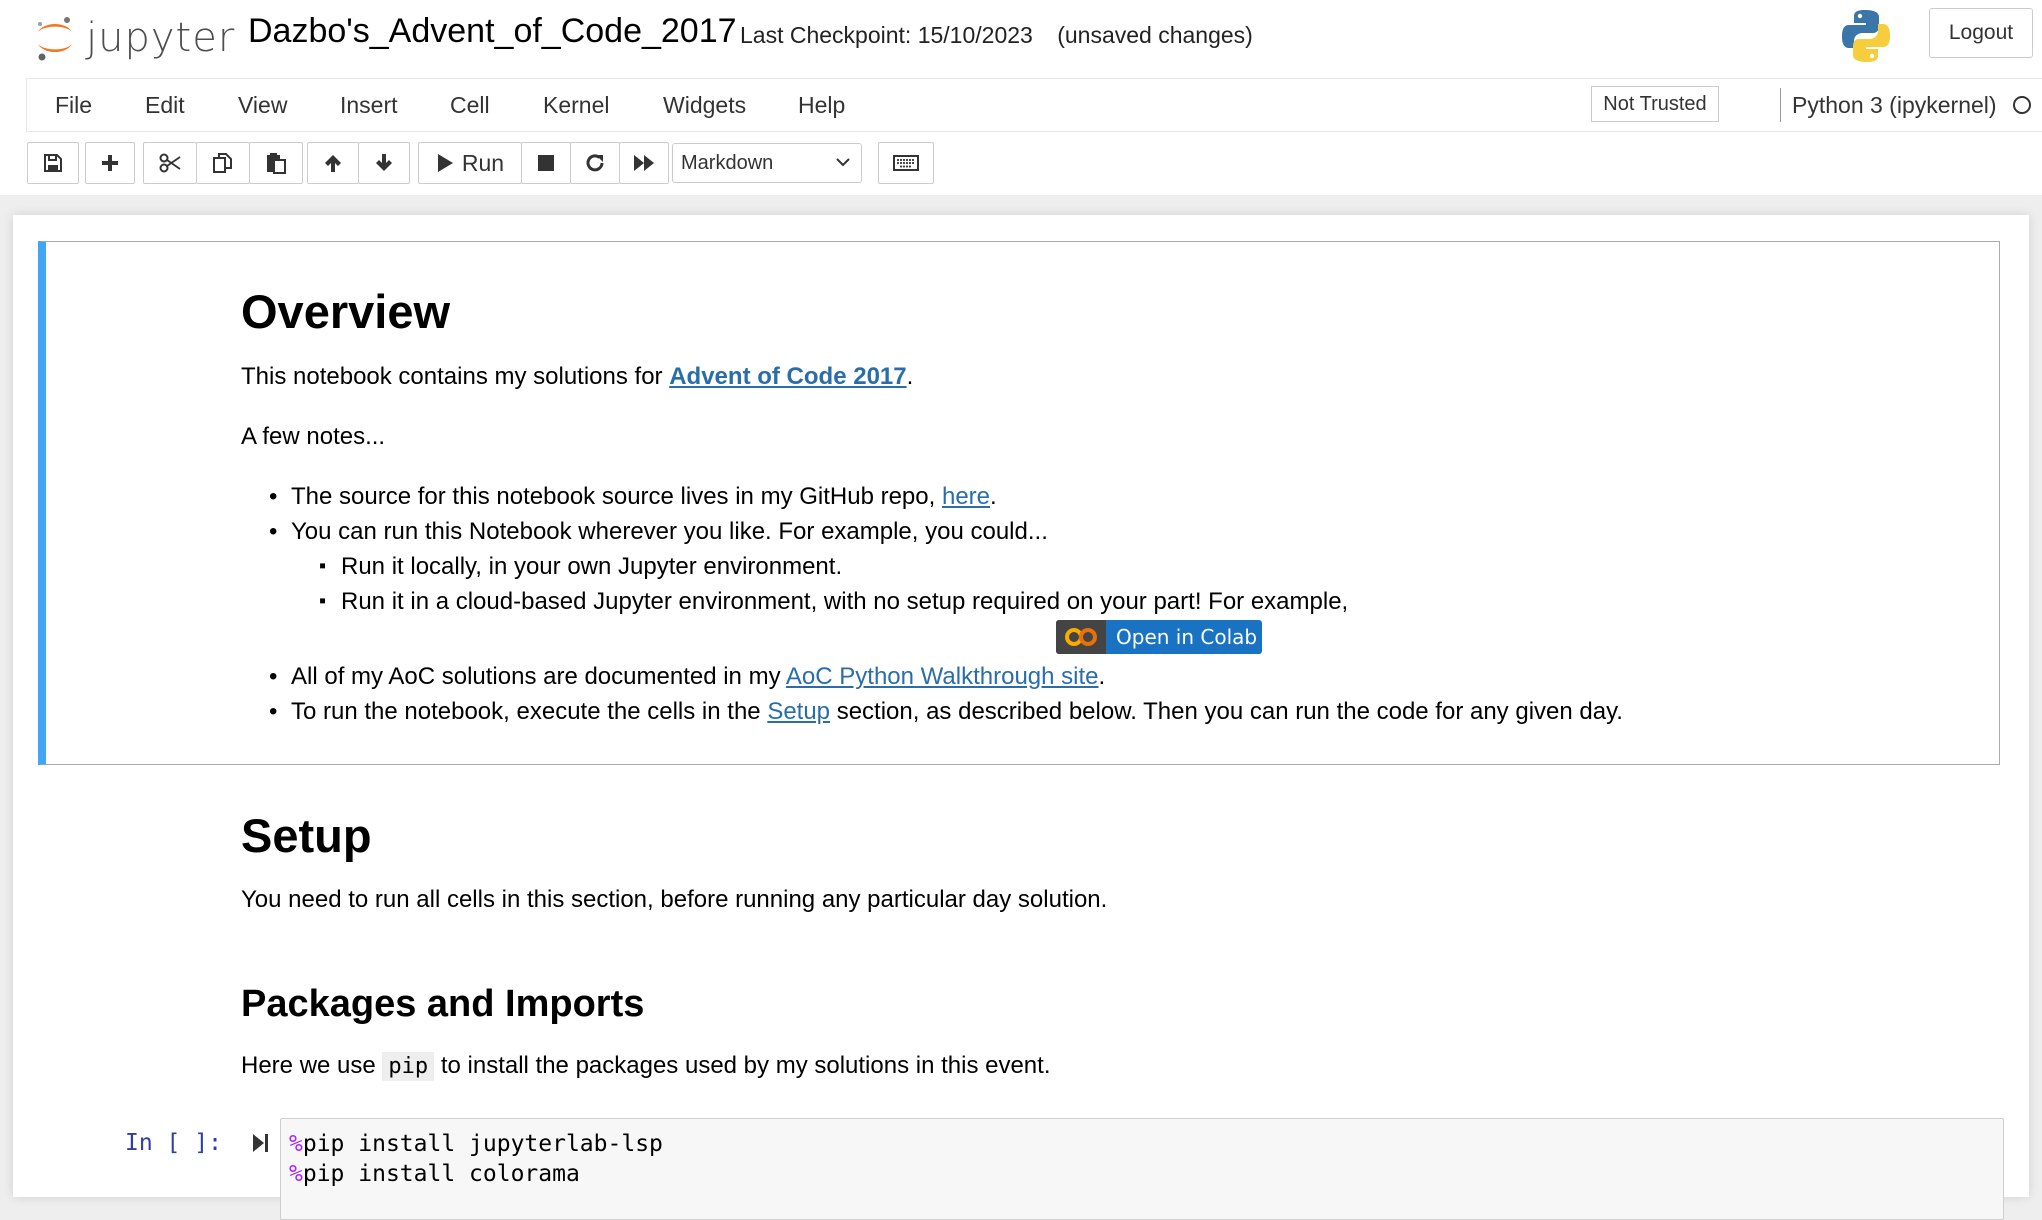 The width and height of the screenshot is (2042, 1220). I want to click on run-cell-icon, so click(260, 1143).